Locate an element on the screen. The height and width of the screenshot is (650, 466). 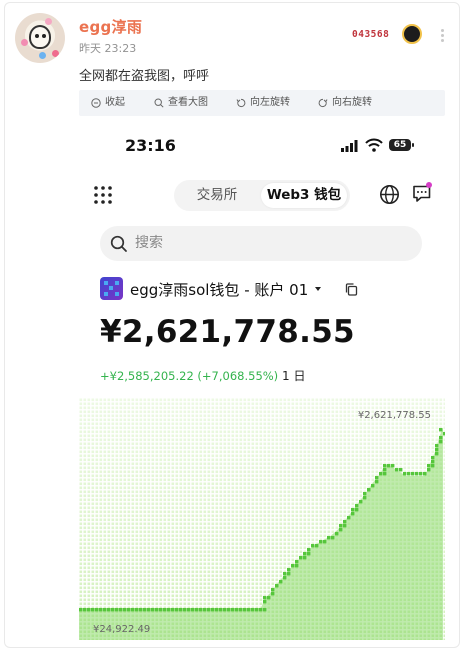
globe-icon is located at coordinates (389, 194).